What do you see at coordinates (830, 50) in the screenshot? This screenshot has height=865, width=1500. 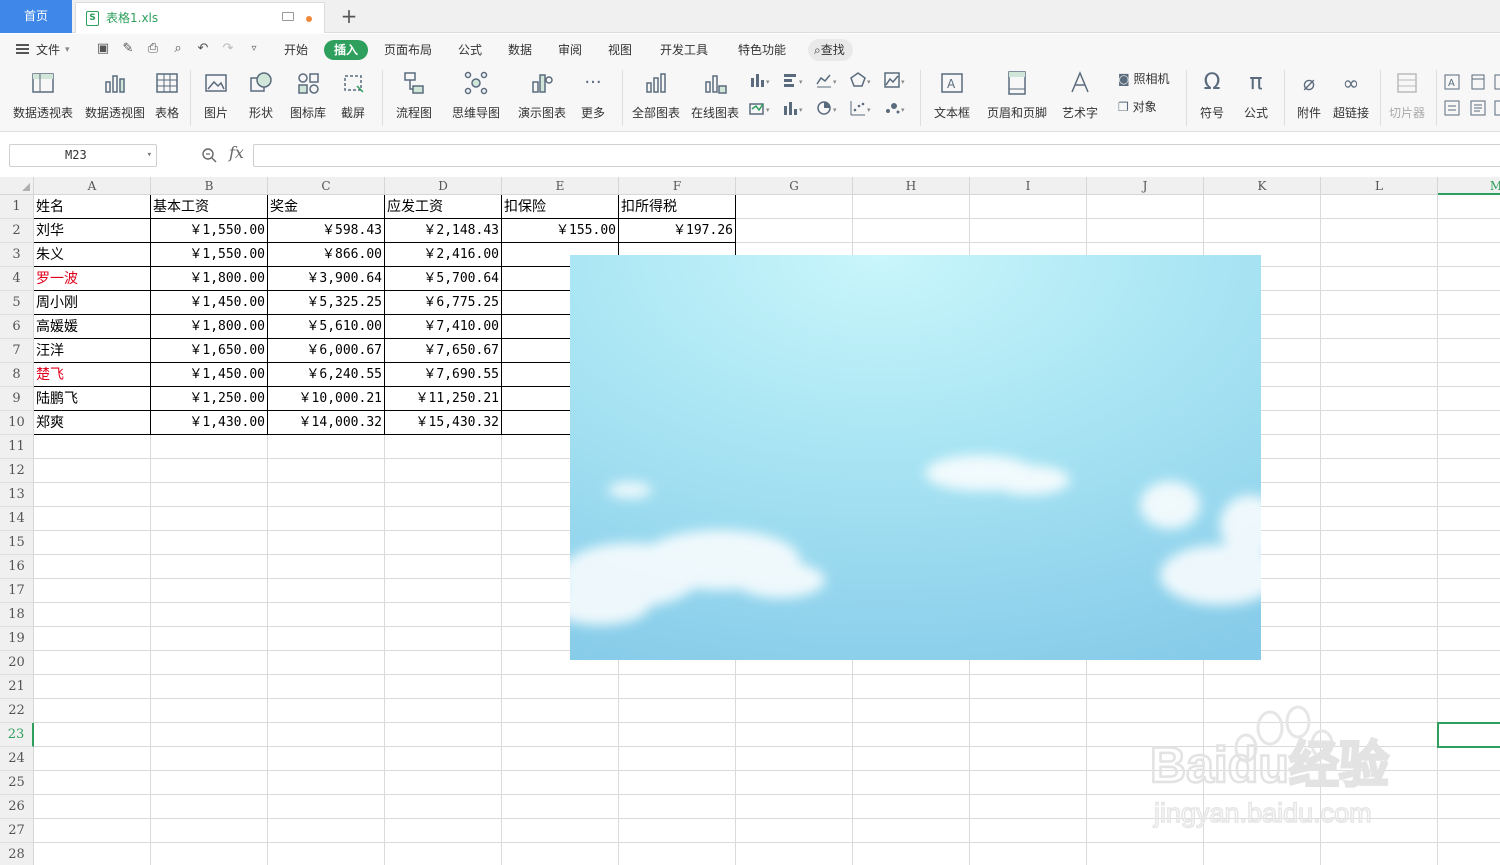 I see `search-button: ⌕查找` at bounding box center [830, 50].